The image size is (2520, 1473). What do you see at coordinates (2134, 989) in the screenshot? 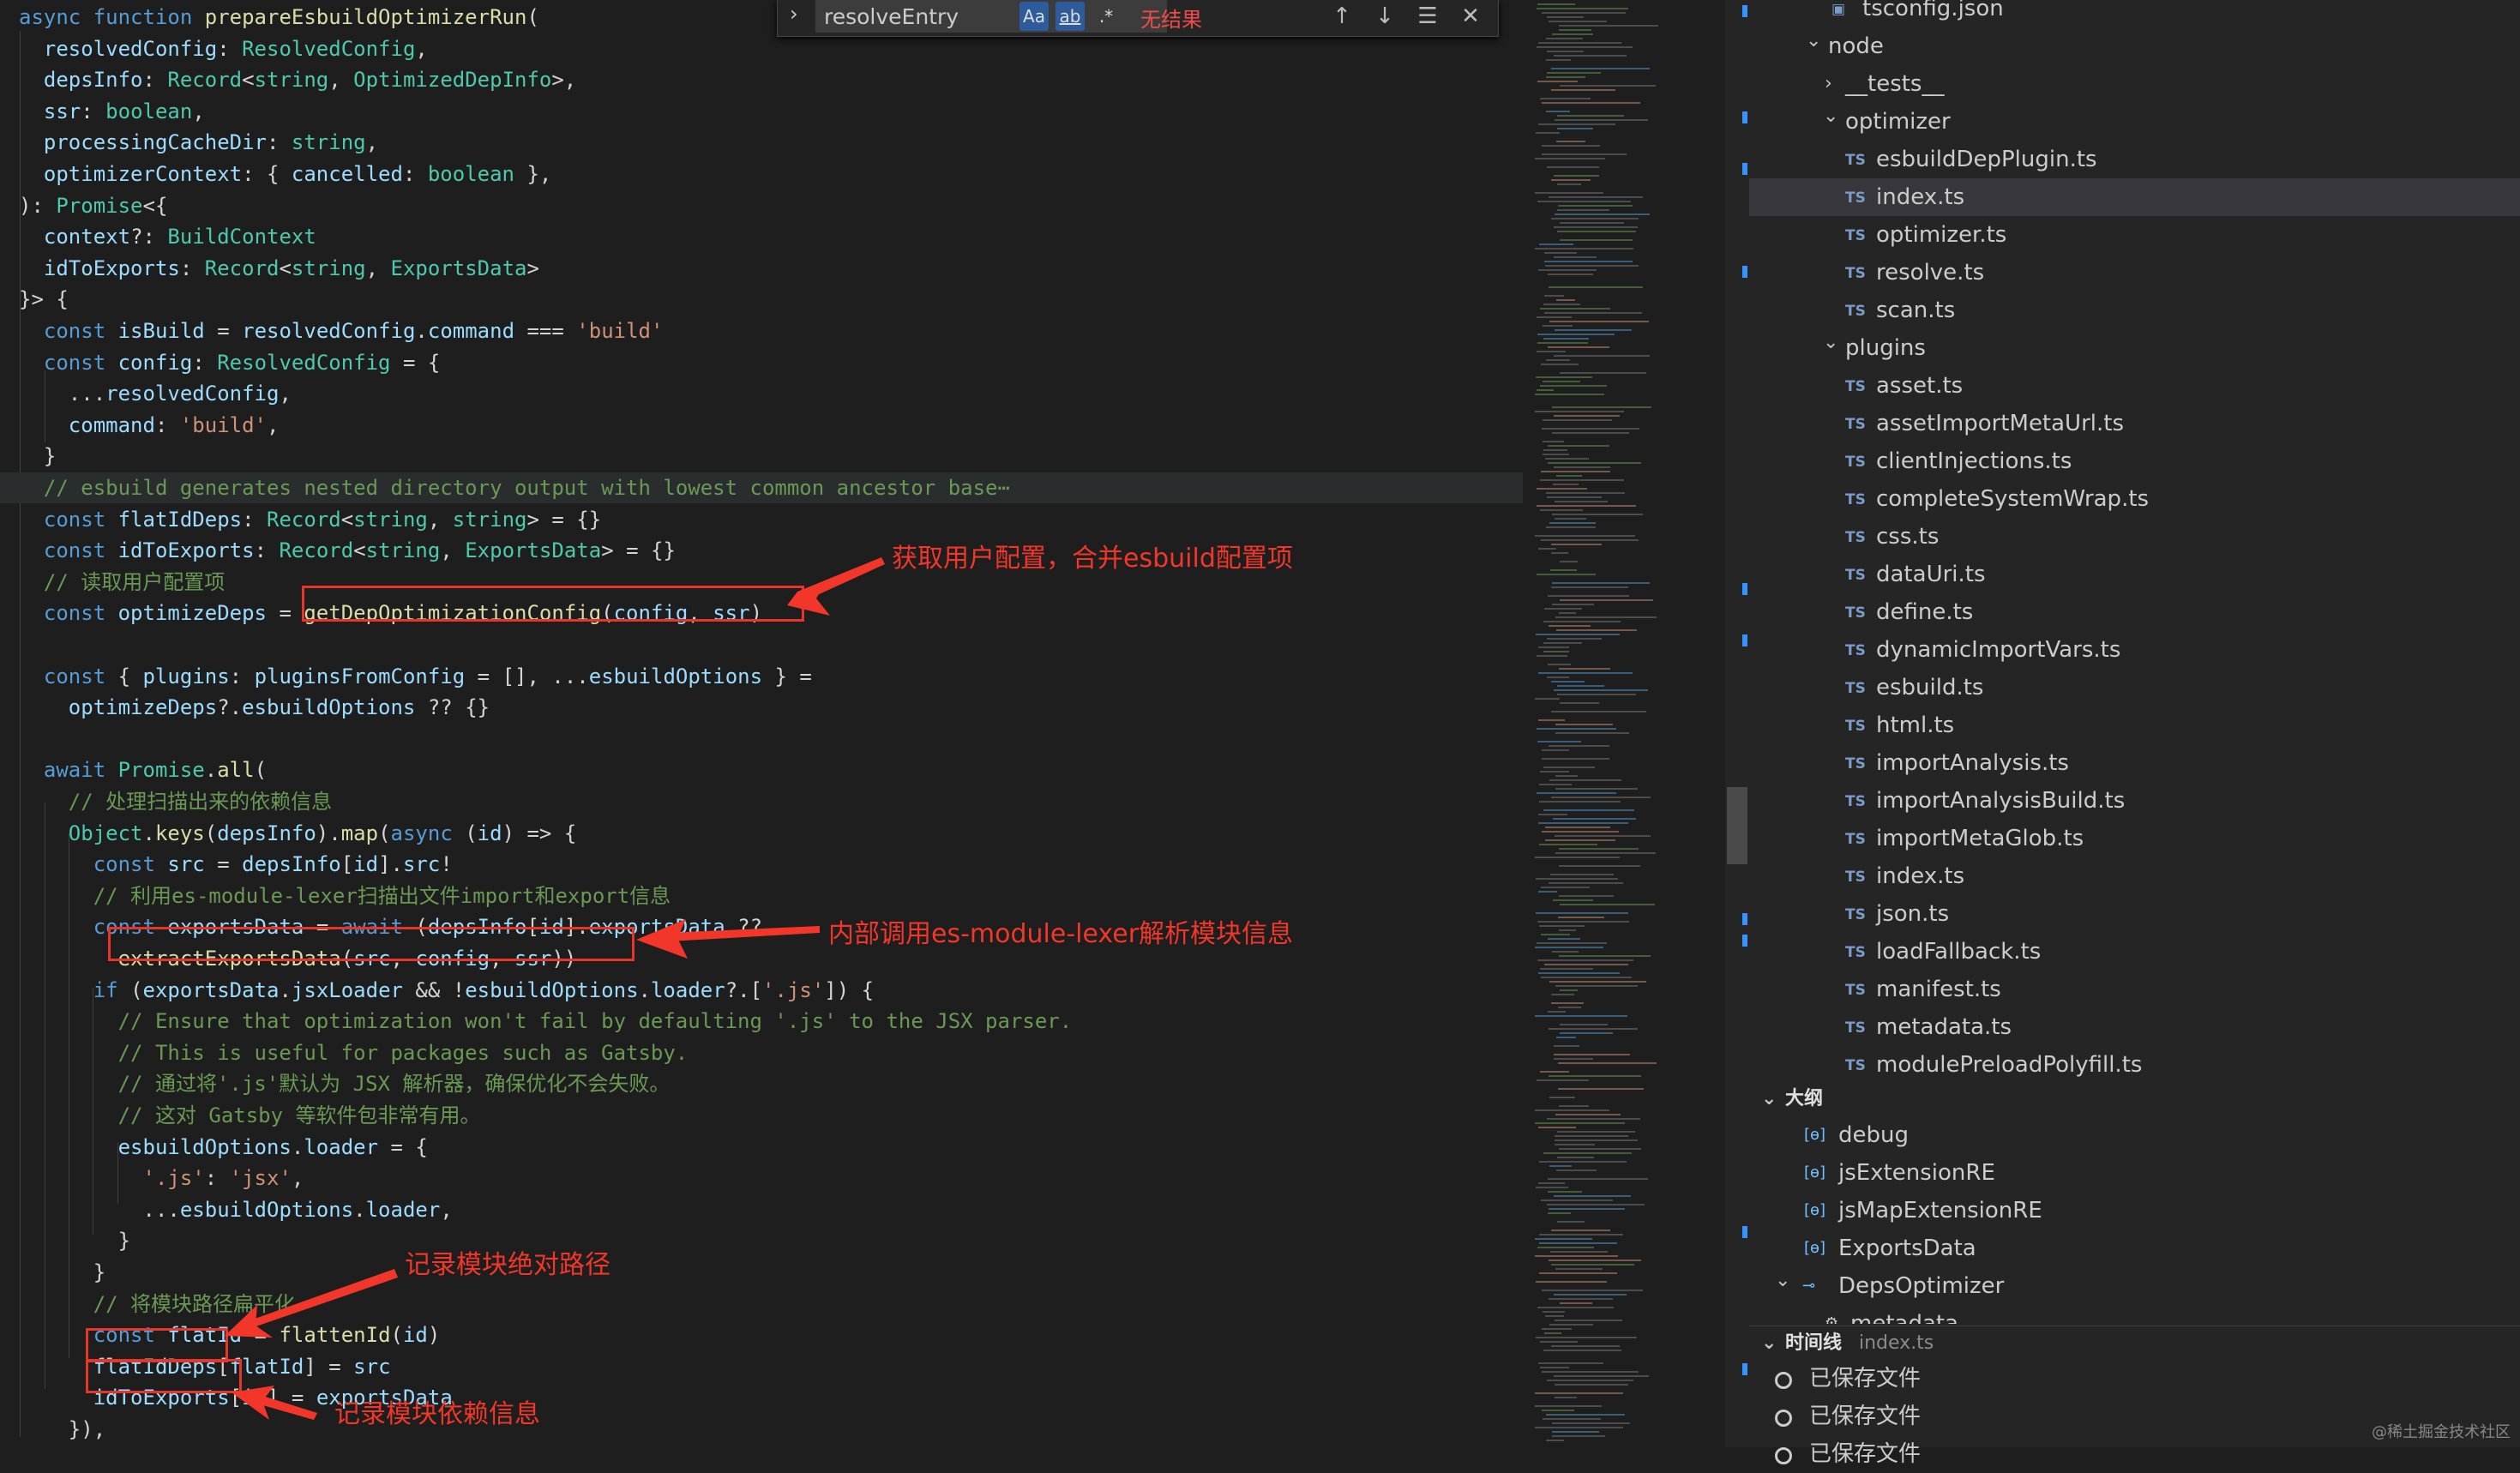
I see `explorer-item: TS manifest.ts` at bounding box center [2134, 989].